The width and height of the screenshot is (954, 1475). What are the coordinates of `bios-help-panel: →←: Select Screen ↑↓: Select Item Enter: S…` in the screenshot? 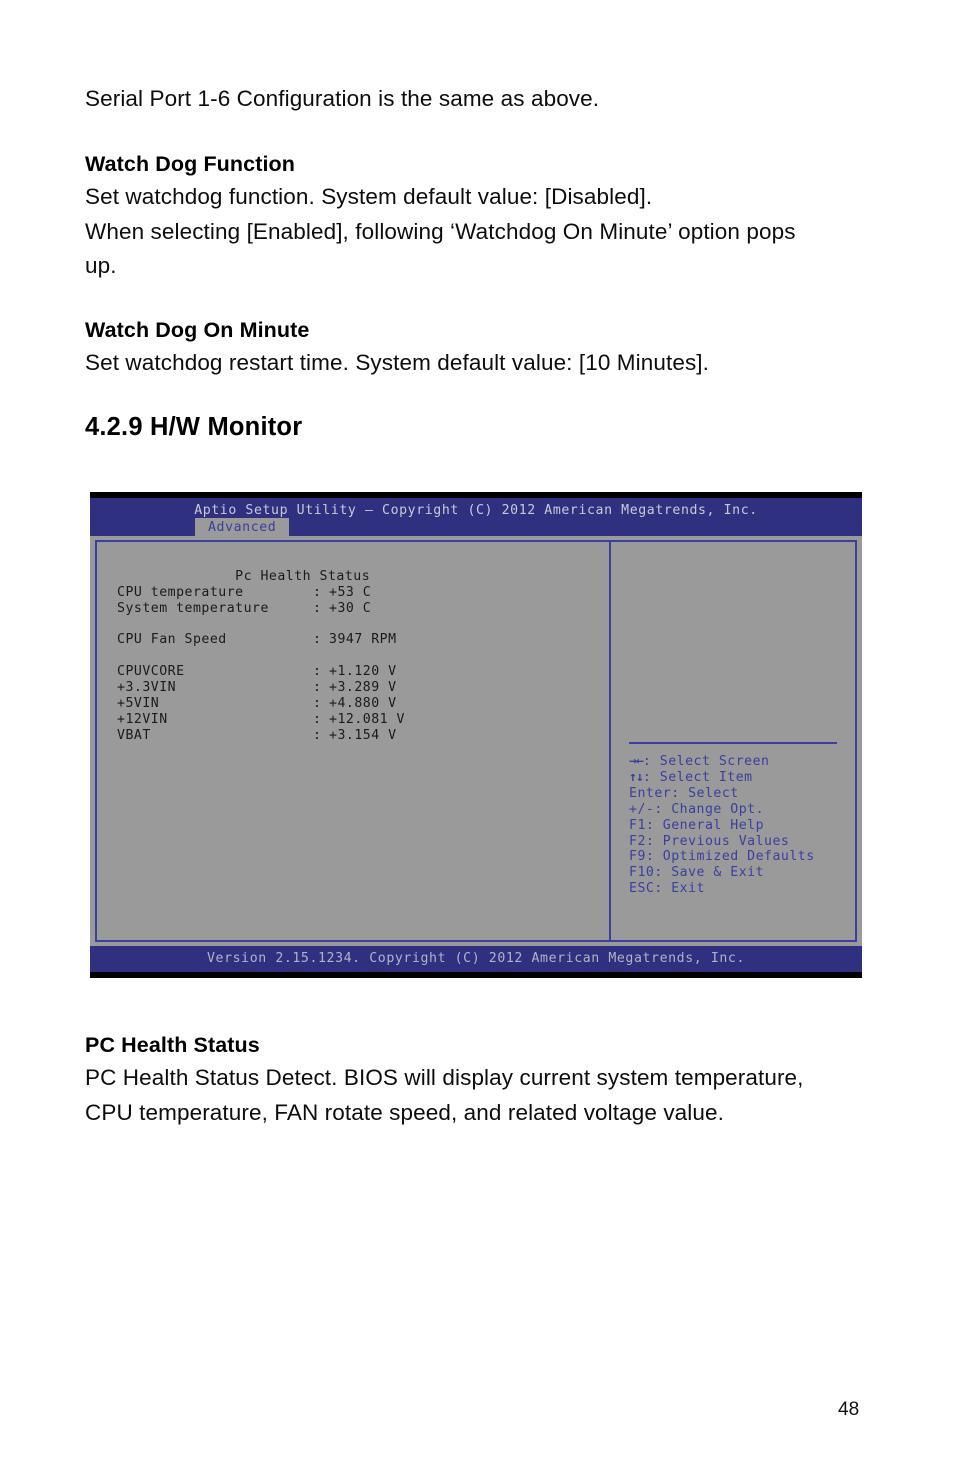 It's located at (733, 741).